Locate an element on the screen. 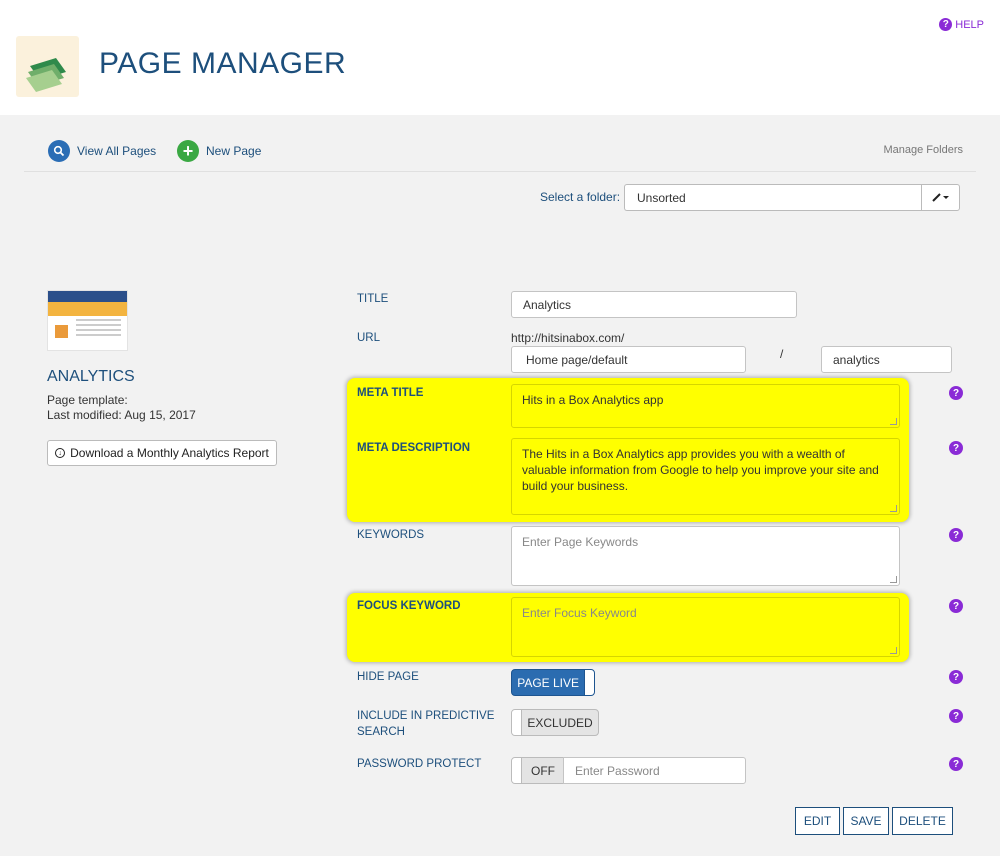  pencil-icon is located at coordinates (940, 198).